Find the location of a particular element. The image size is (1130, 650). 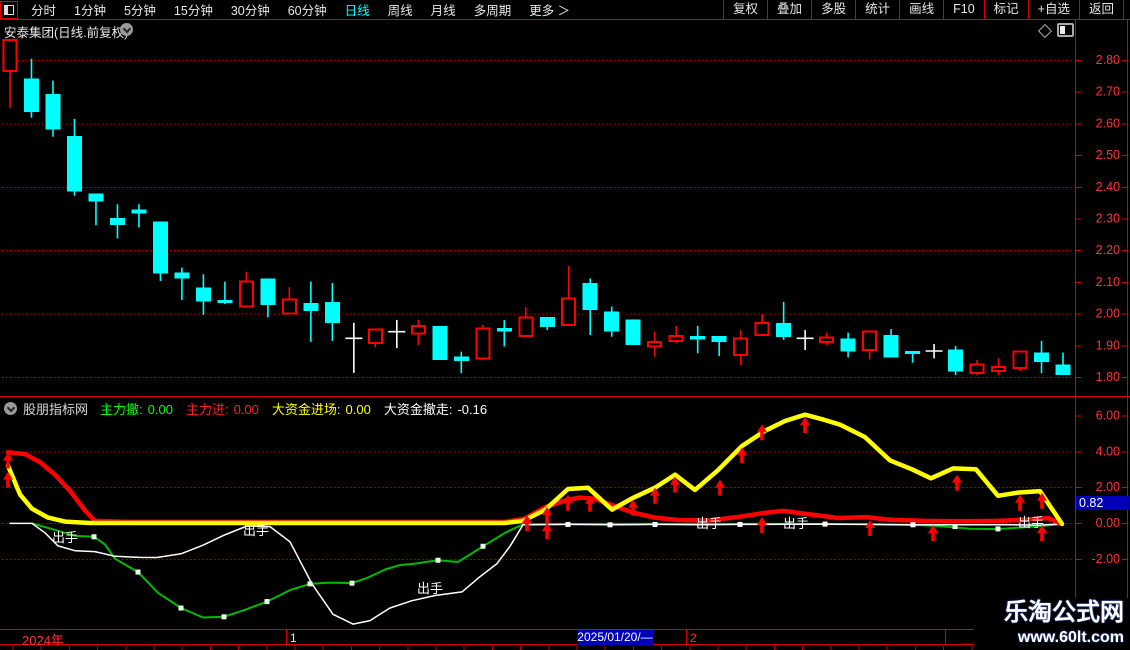

action-button-7: +自选 is located at coordinates (1053, 9).